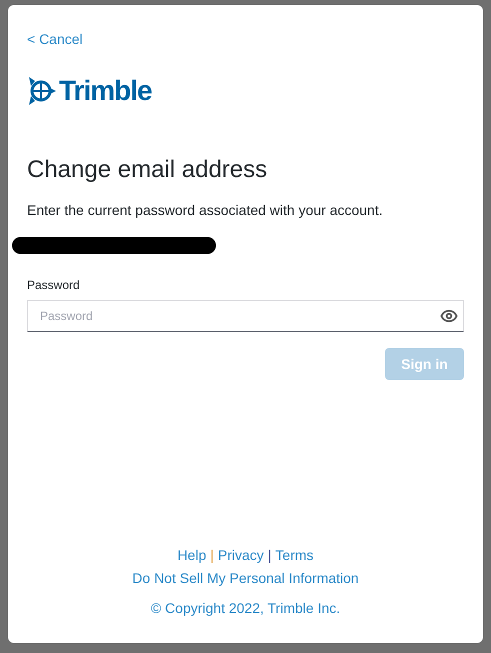 Image resolution: width=491 pixels, height=653 pixels. What do you see at coordinates (105, 91) in the screenshot?
I see `logo-wordmark: Trimble` at bounding box center [105, 91].